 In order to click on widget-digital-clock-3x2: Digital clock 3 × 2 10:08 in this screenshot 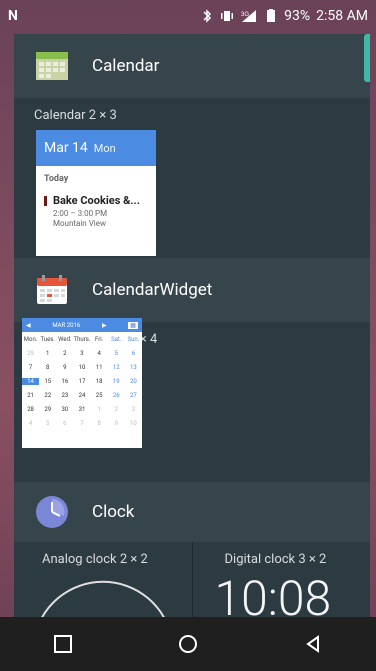, I will do `click(281, 581)`.